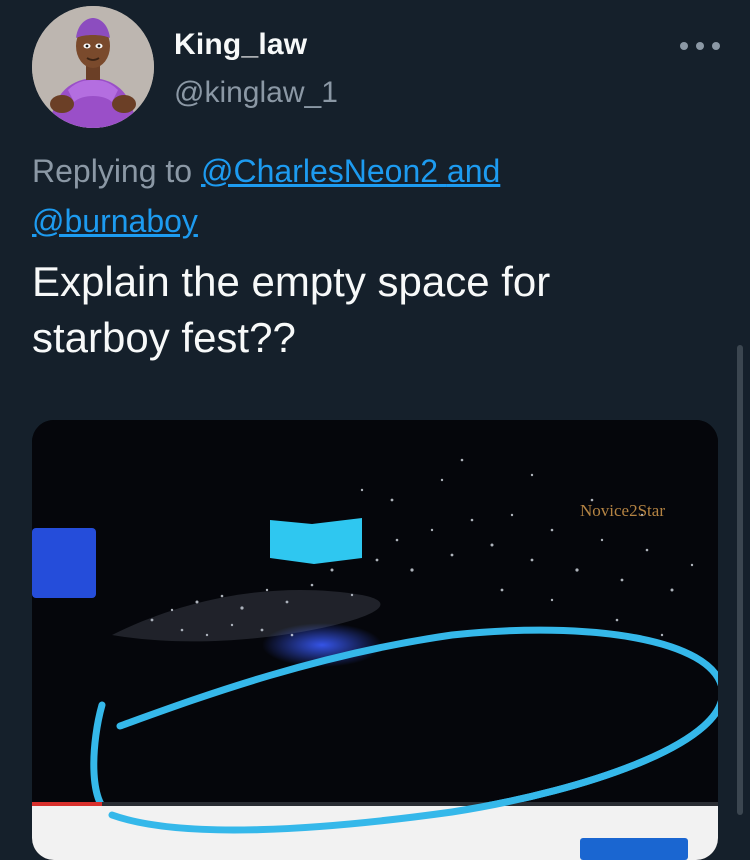  Describe the element at coordinates (64, 563) in the screenshot. I see `stage-light-left` at that location.